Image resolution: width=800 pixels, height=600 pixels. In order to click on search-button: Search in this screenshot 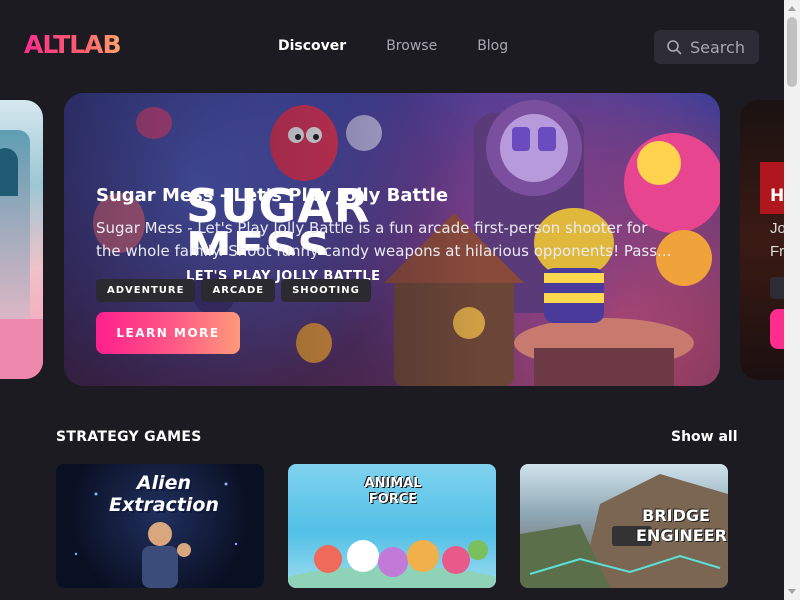, I will do `click(706, 47)`.